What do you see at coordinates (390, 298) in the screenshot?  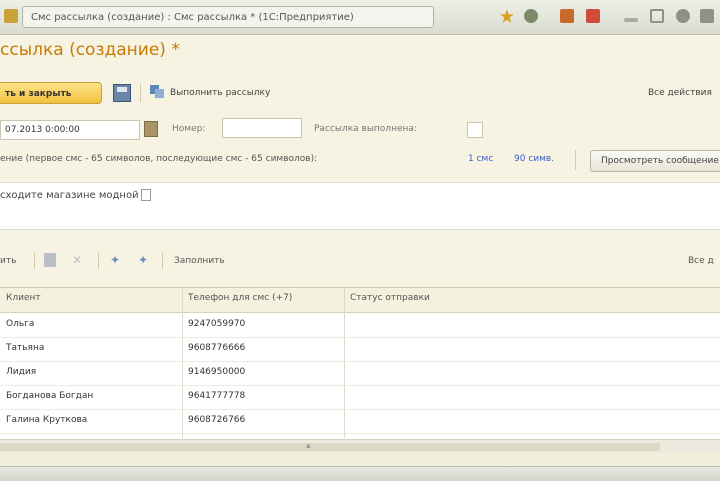 I see `column-header-status: Статус отправки` at bounding box center [390, 298].